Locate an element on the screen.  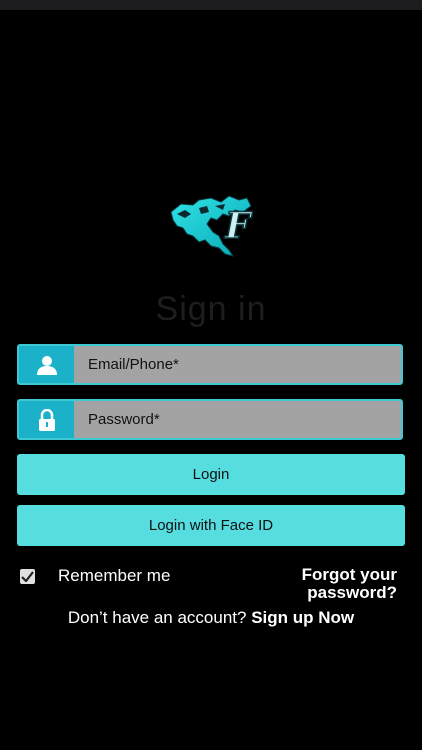
password-field-container is located at coordinates (210, 419).